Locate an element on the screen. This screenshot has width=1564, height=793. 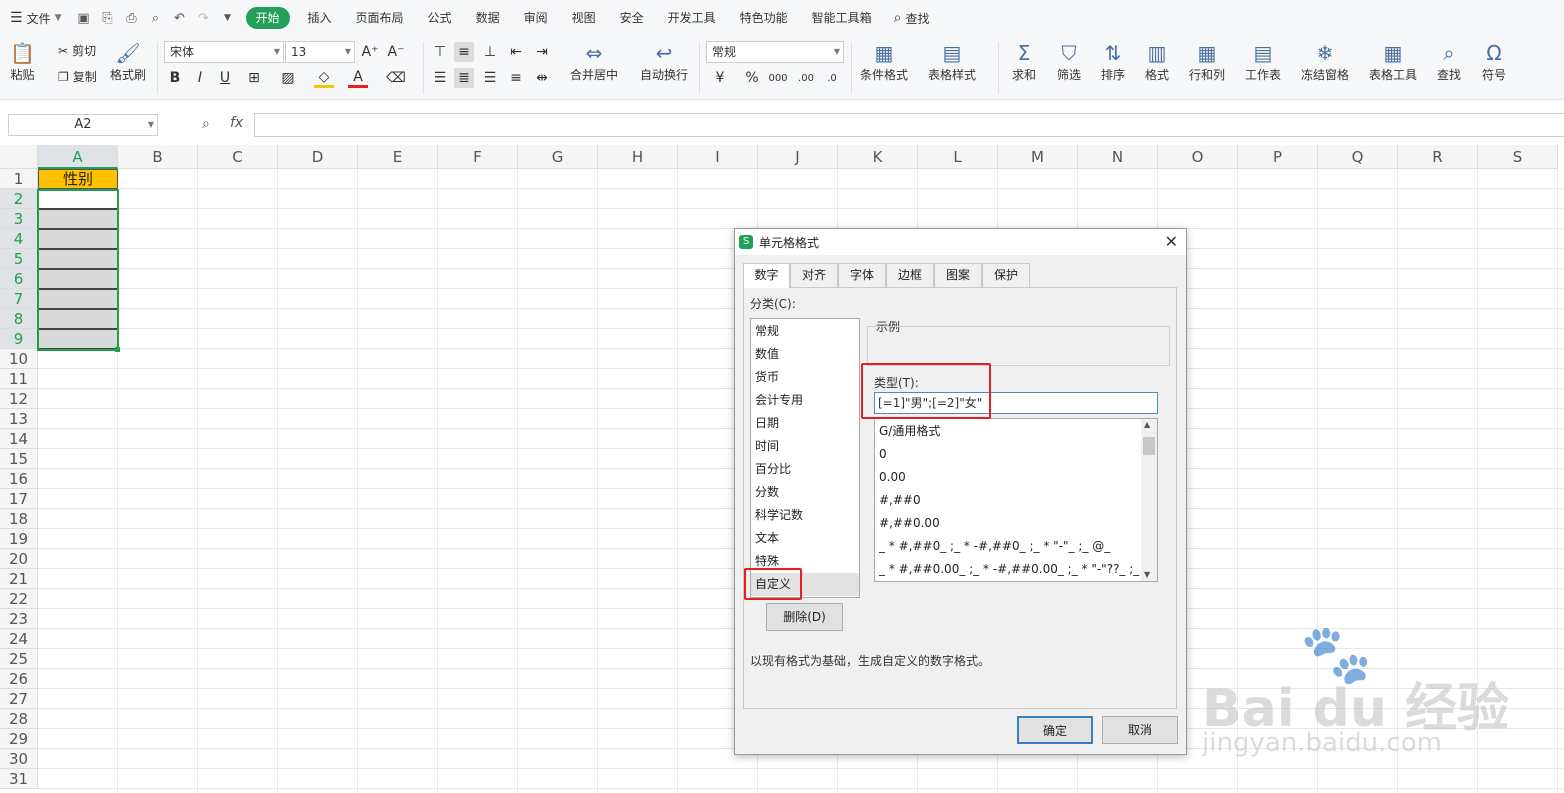
row-header: 31 is located at coordinates (19, 779).